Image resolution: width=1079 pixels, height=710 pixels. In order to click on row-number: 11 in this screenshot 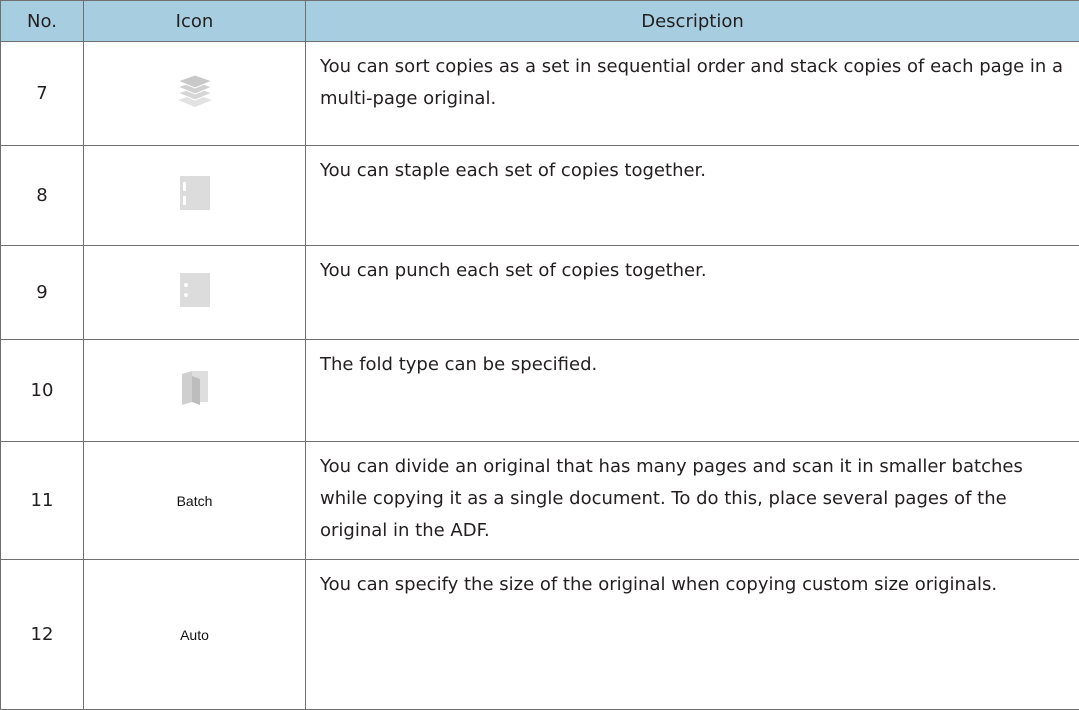, I will do `click(42, 501)`.